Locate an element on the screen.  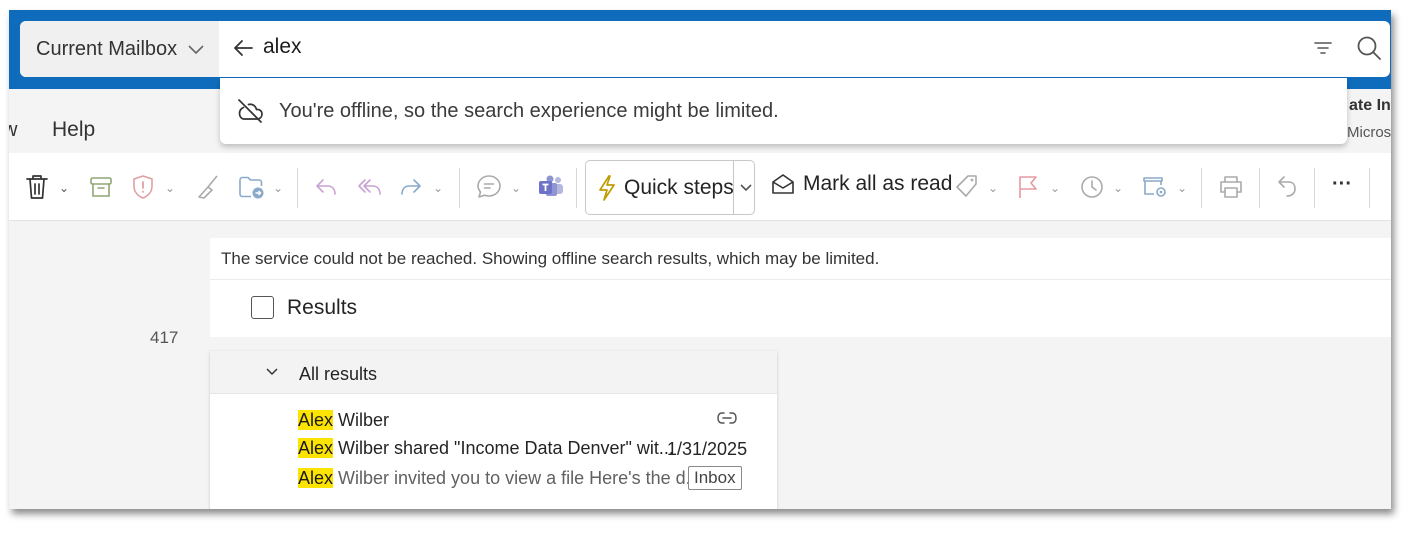
snooze-icon is located at coordinates (1092, 187).